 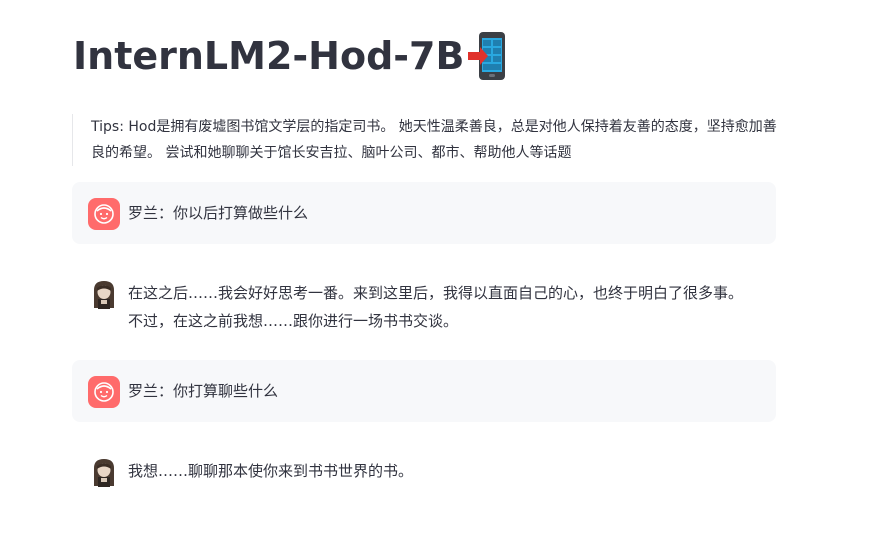 What do you see at coordinates (424, 471) in the screenshot?
I see `chat-message-assistant: 我想……聊聊那本使你来到书书世界的书。` at bounding box center [424, 471].